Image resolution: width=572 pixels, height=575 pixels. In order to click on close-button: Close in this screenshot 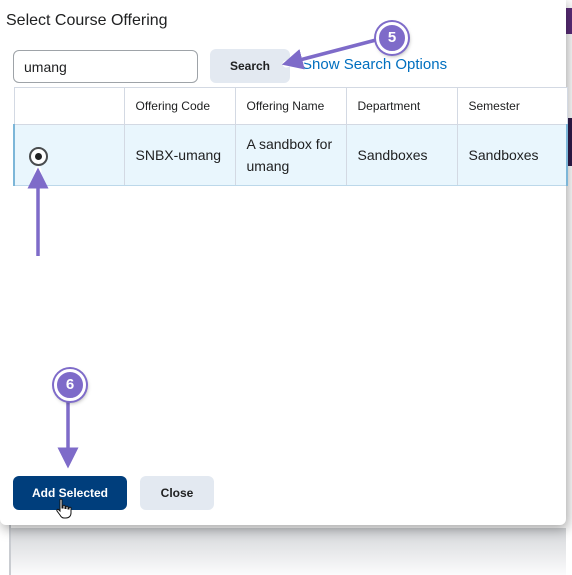, I will do `click(177, 493)`.